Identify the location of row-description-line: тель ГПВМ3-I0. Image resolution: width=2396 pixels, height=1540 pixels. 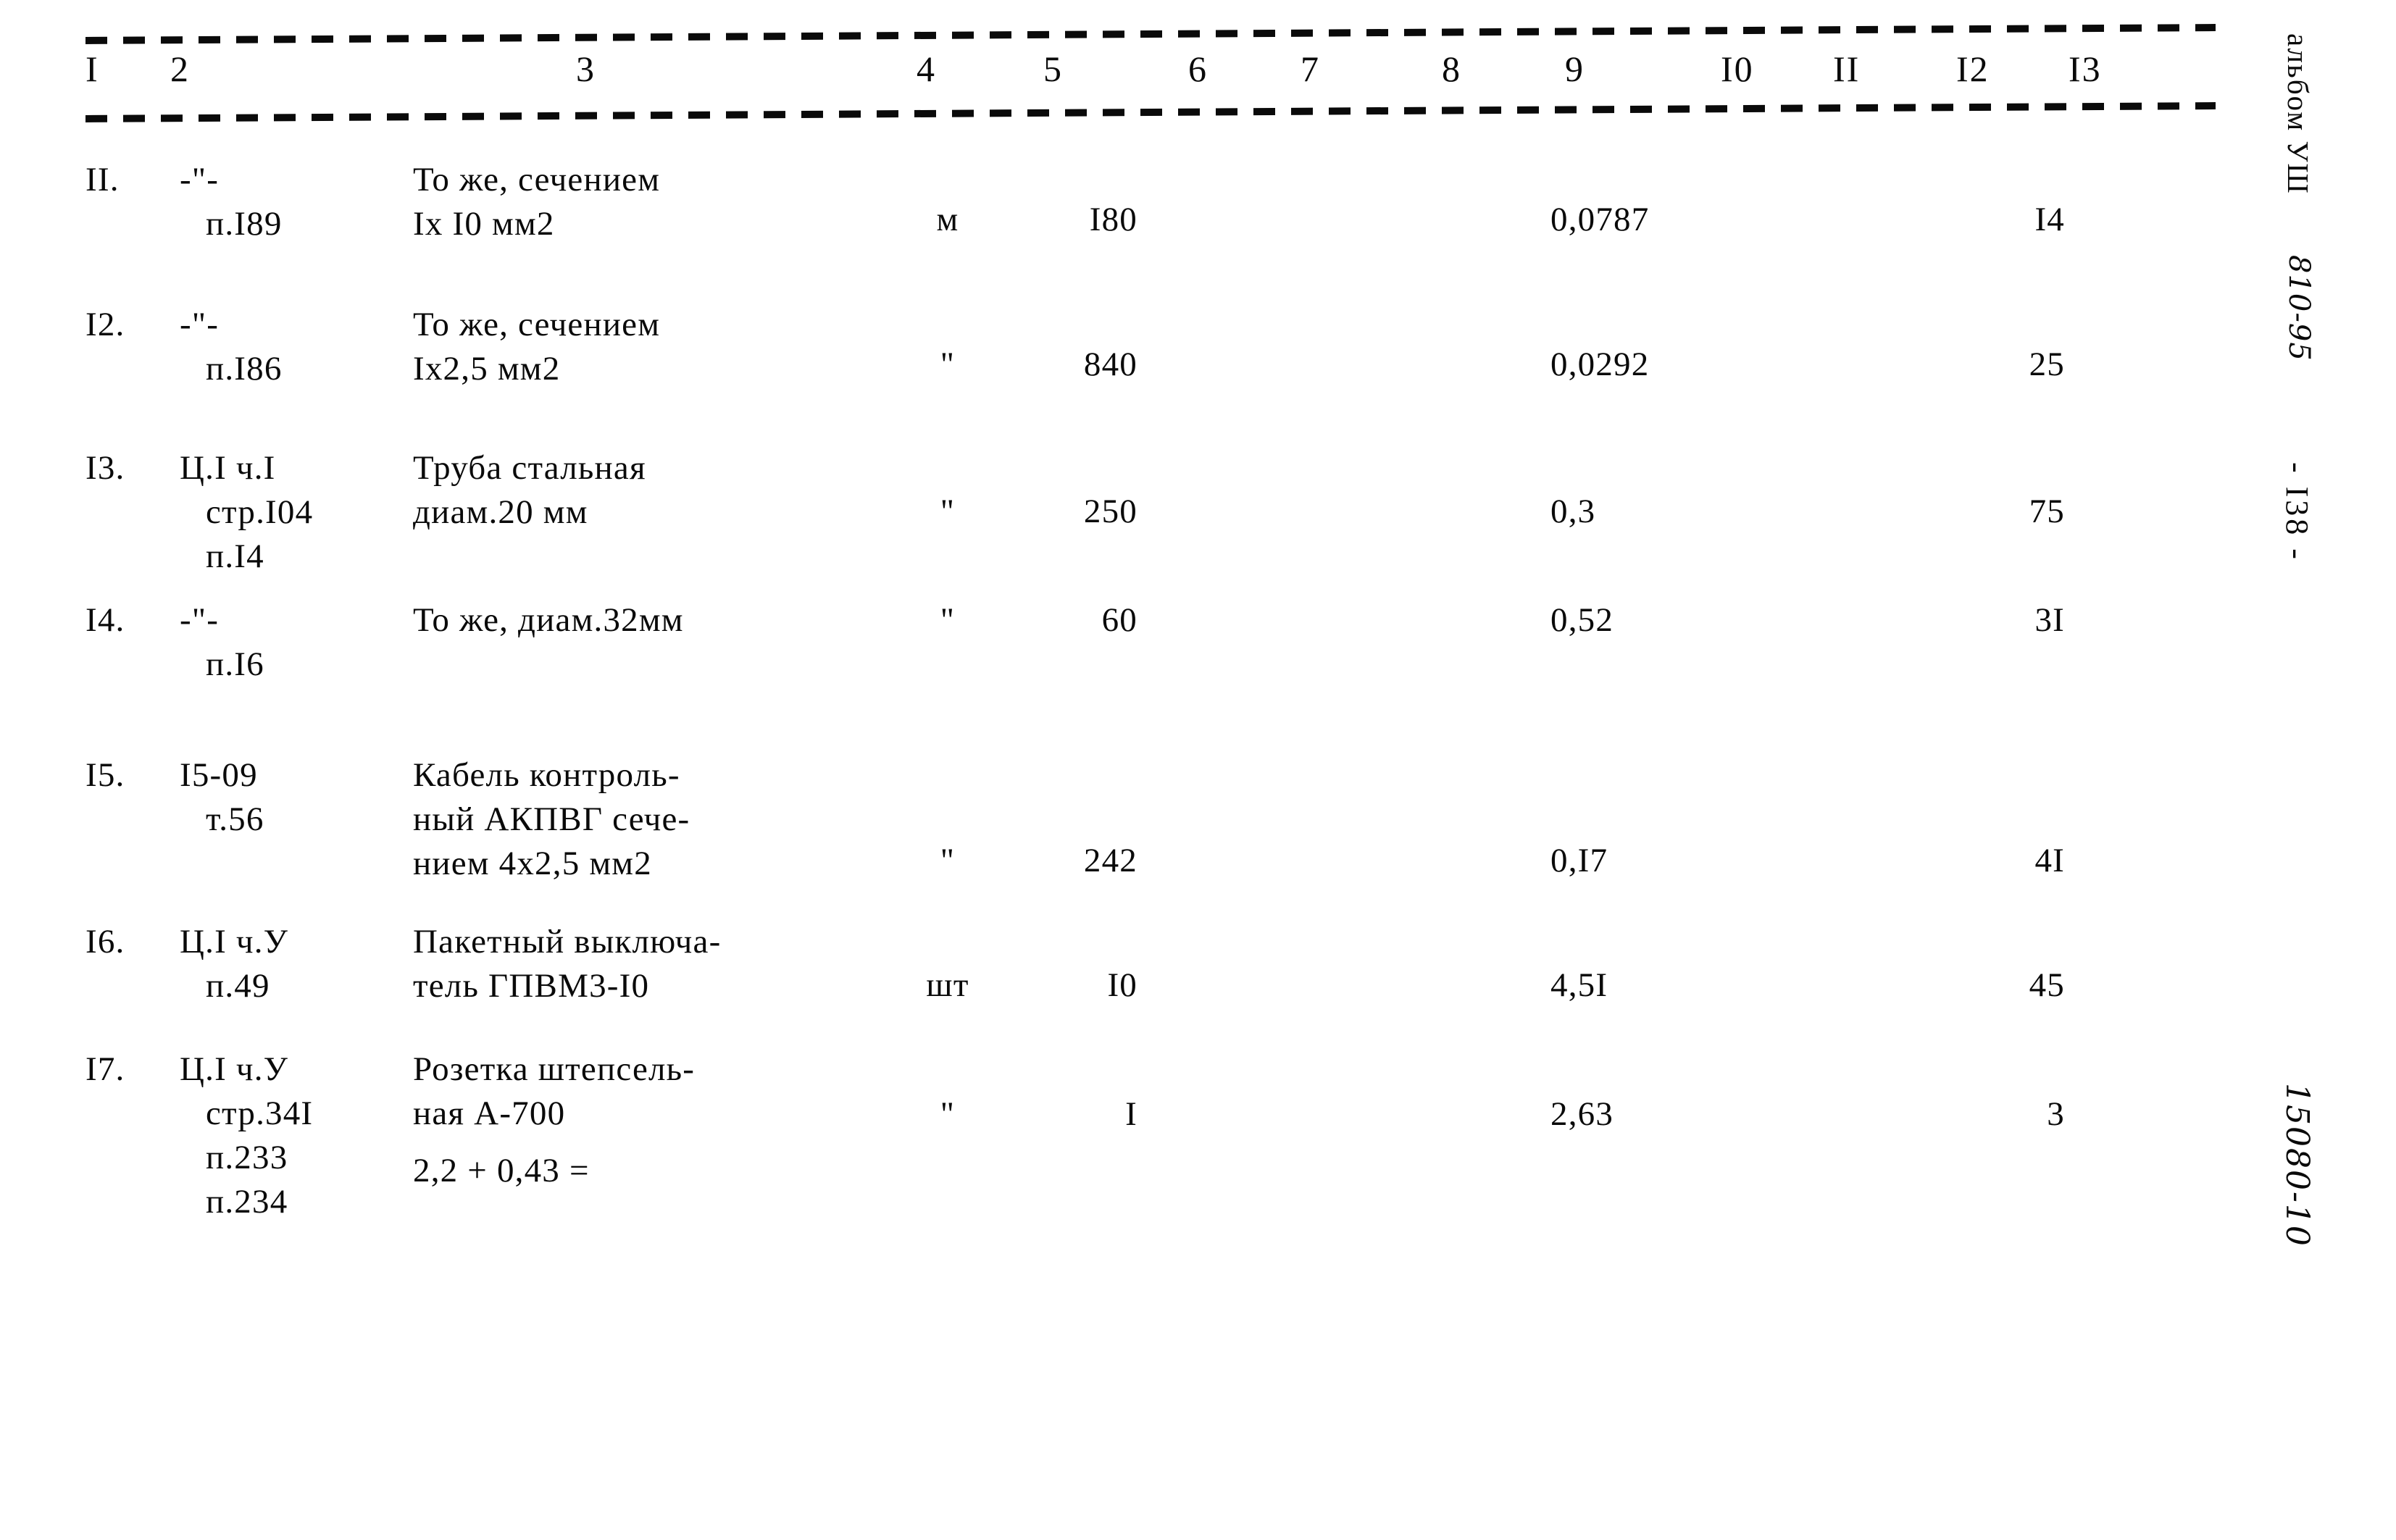
(531, 986).